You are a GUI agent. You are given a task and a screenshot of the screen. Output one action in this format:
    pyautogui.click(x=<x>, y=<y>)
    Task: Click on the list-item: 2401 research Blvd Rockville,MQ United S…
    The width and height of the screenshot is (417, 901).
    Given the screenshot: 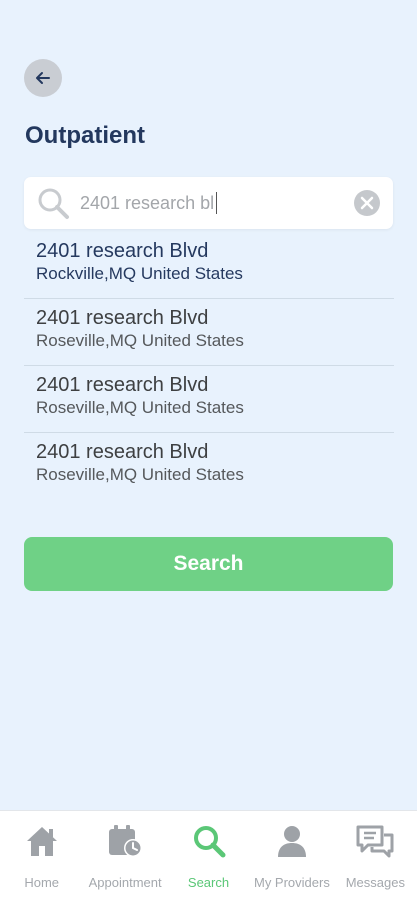 What is the action you would take?
    pyautogui.click(x=209, y=265)
    